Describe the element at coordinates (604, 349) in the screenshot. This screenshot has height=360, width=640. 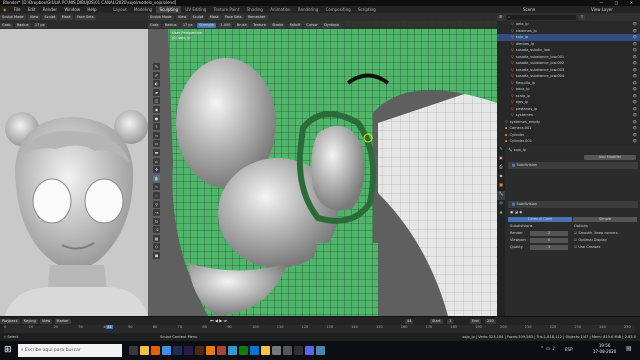
I see `taskbar-clock: 19:56 17-08-2020` at that location.